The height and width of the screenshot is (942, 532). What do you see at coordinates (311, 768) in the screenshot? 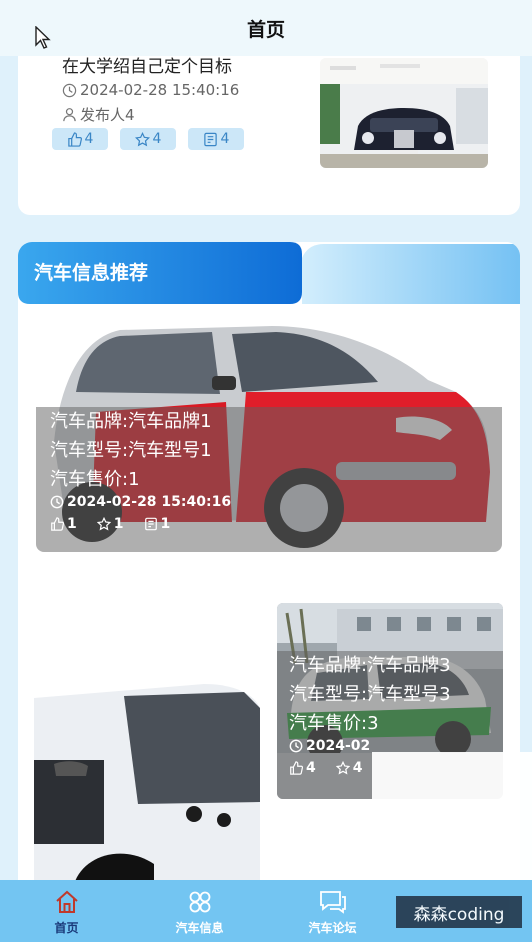
I see `car-like-count: 4` at bounding box center [311, 768].